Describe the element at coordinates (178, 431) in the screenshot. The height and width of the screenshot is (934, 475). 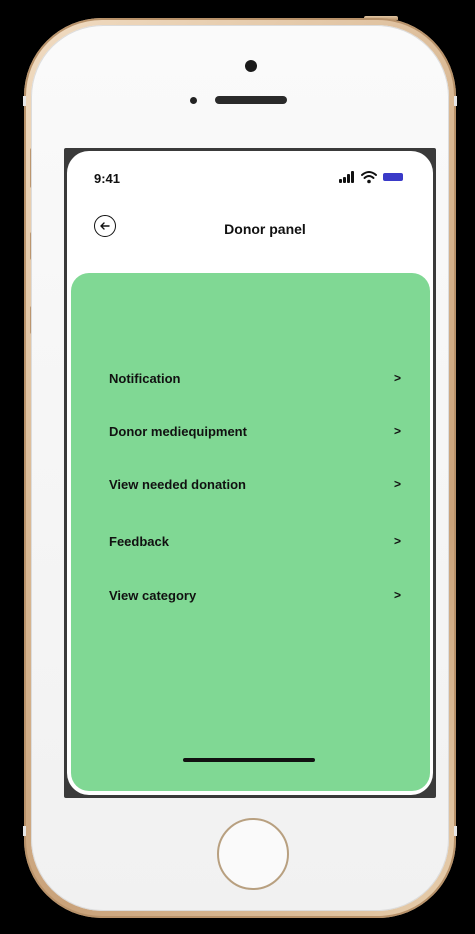
I see `menu-item-label: Donor mediequipment` at that location.